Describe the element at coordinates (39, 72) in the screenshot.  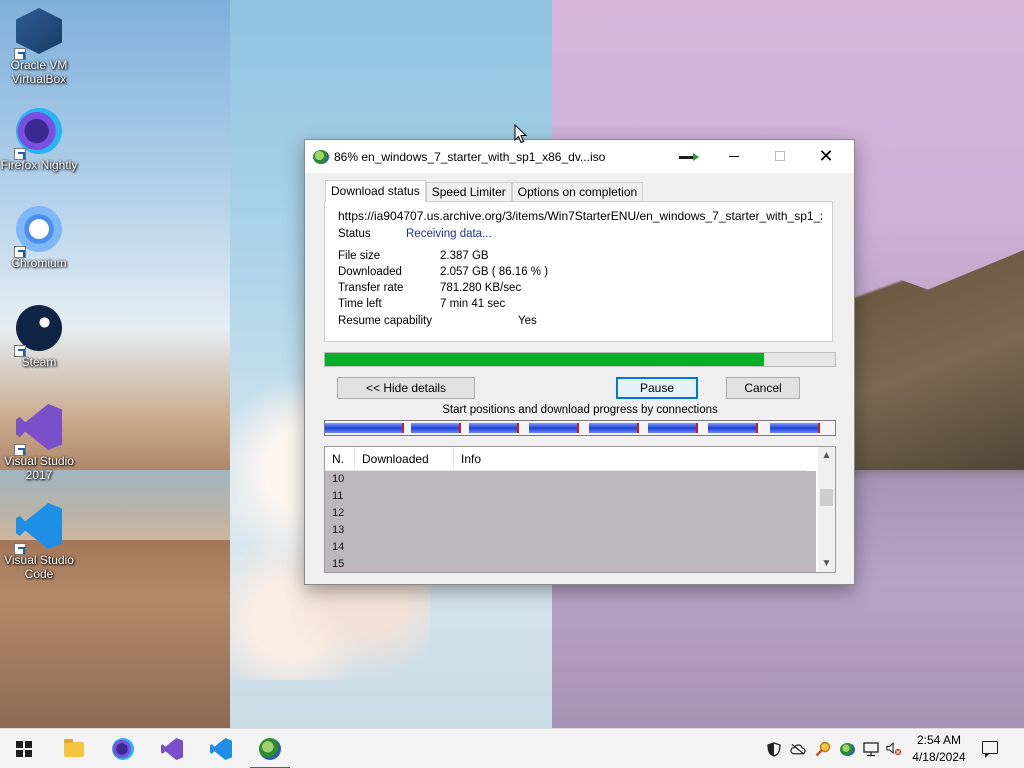
I see `desktop-icon-label: Oracle VM VirtualBox` at that location.